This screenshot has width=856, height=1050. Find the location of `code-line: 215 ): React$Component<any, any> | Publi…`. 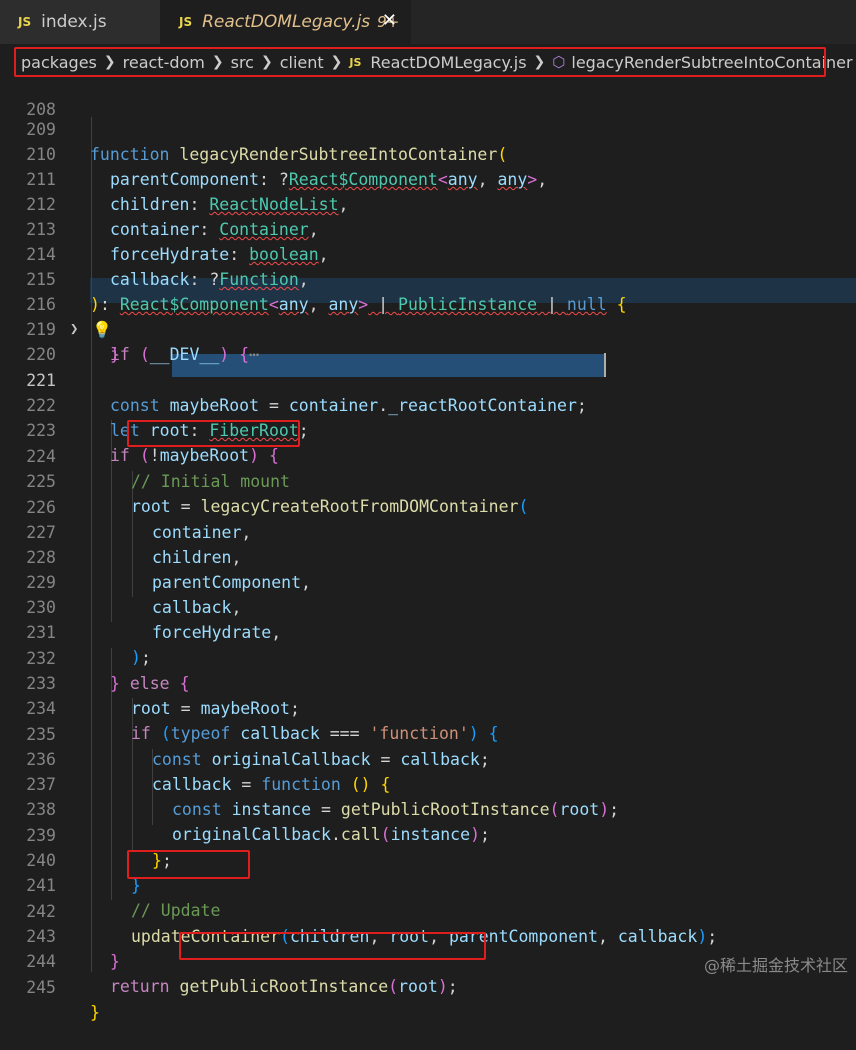

code-line: 215 ): React$Component<any, any> | Publi… is located at coordinates (428, 278).